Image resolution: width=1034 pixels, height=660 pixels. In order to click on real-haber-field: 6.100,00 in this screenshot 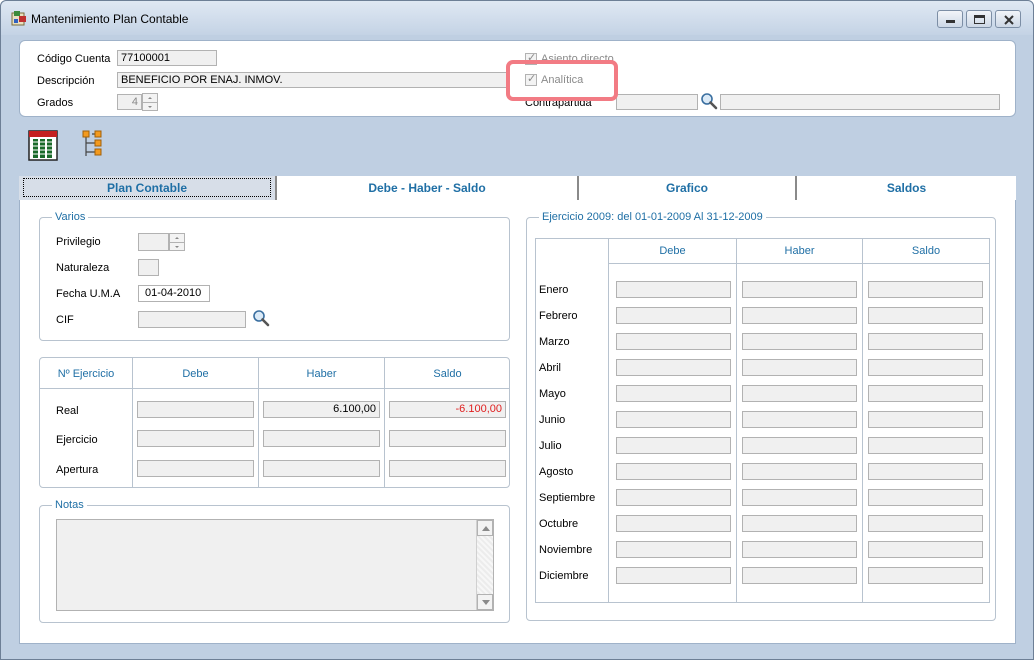, I will do `click(321, 409)`.